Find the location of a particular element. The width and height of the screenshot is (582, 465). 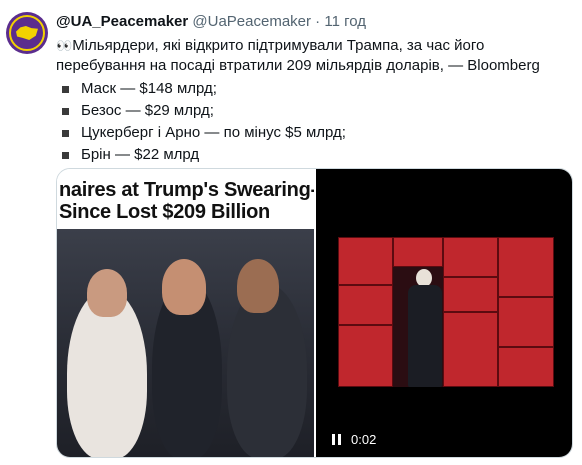

video-timestamp: 0:02 is located at coordinates (364, 439).